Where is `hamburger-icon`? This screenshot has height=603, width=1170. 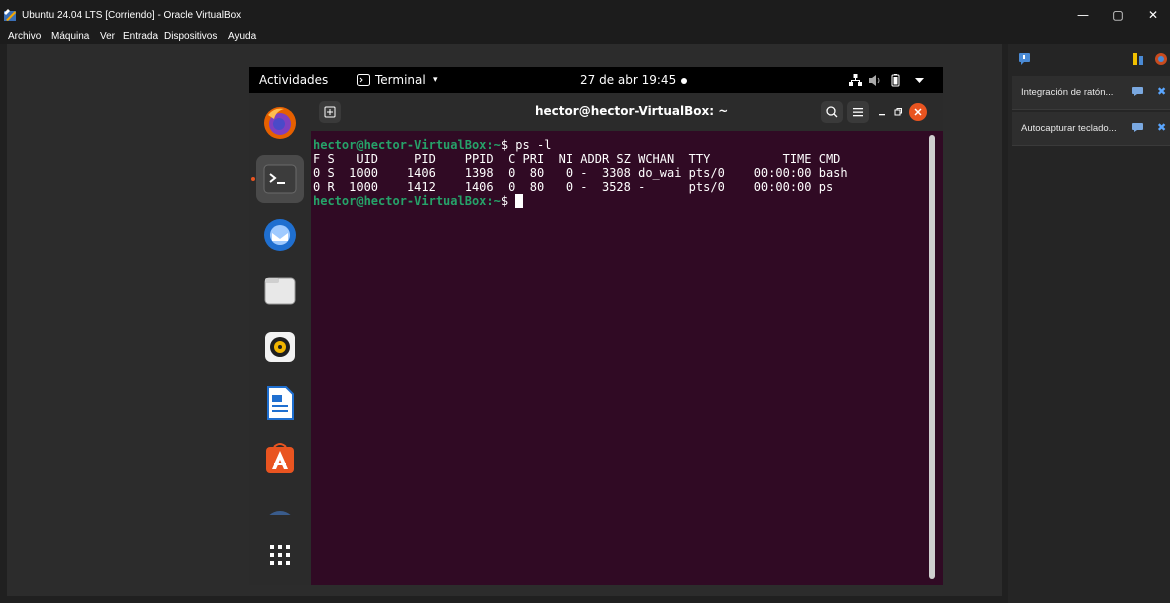 hamburger-icon is located at coordinates (858, 112).